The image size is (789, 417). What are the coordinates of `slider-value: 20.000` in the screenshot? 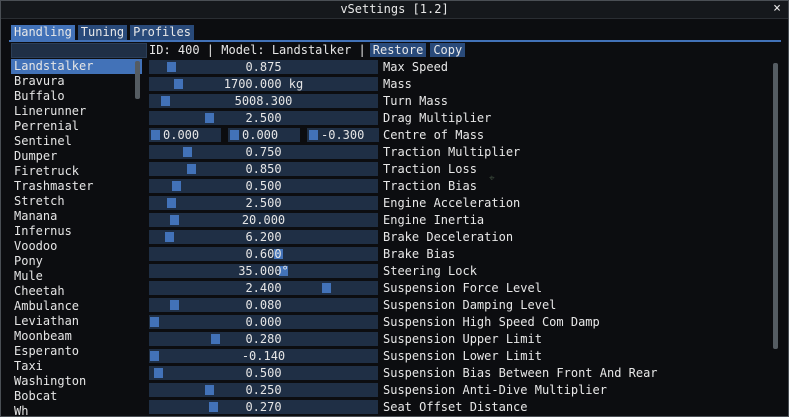 It's located at (263, 220).